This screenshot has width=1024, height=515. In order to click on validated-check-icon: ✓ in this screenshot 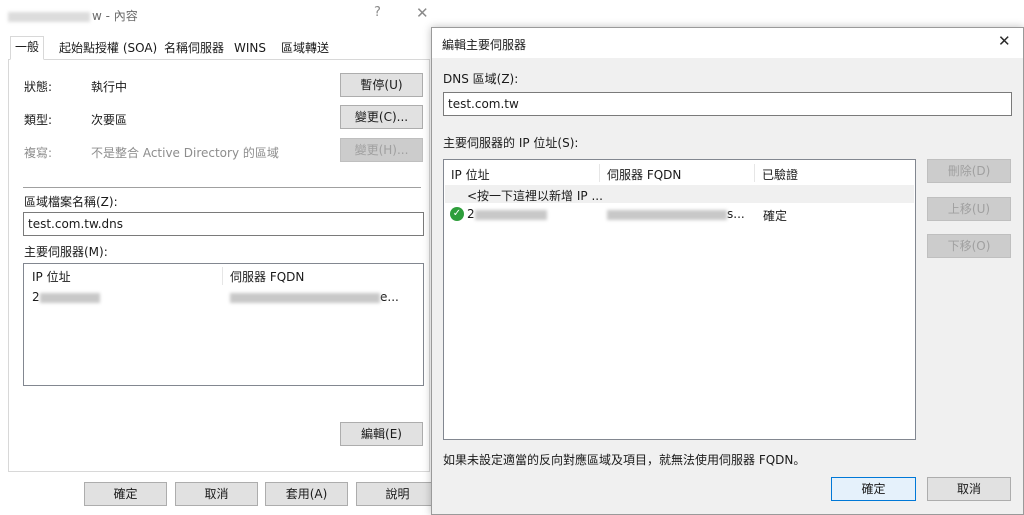, I will do `click(457, 213)`.